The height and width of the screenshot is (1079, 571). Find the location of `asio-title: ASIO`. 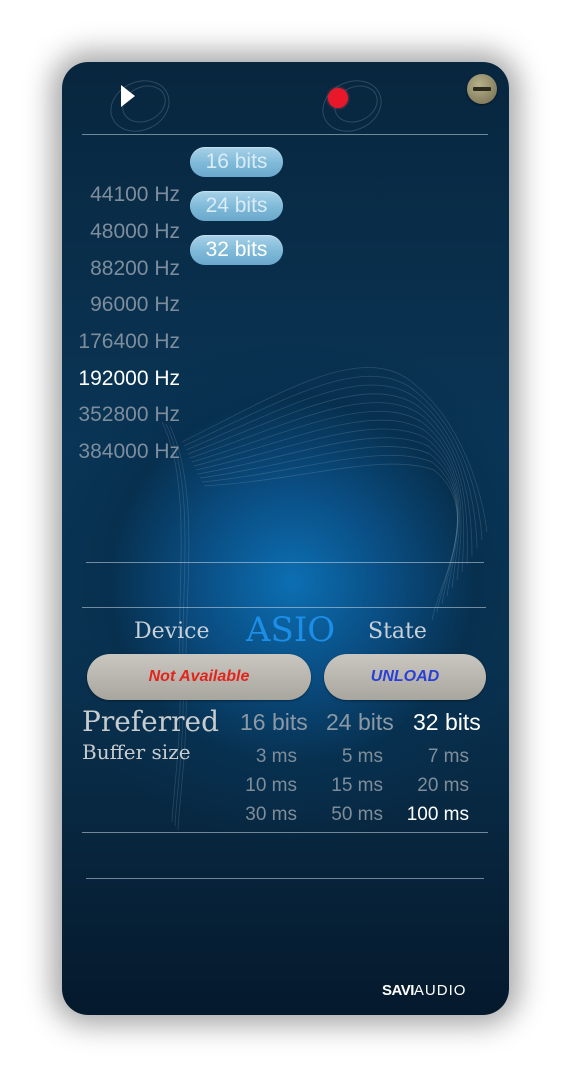

asio-title: ASIO is located at coordinates (291, 630).